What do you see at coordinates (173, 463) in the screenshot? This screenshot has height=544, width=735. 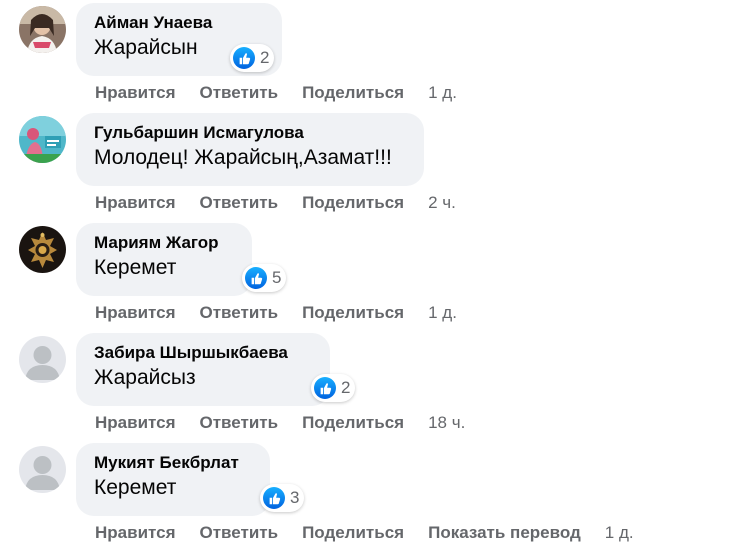 I see `comment-author: Мукият Бекбрлат` at bounding box center [173, 463].